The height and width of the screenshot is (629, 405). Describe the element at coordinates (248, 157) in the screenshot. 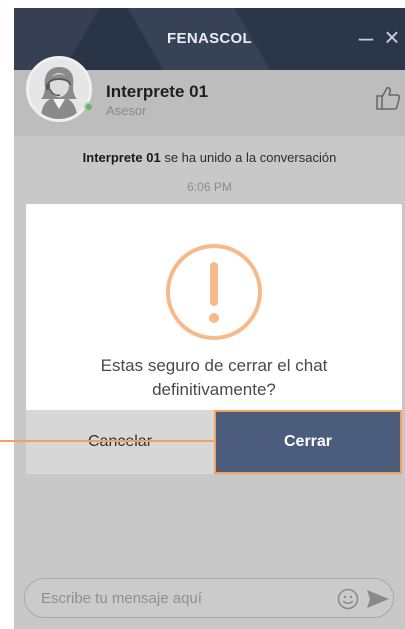

I see `system-message-text: se ha unido a la conversación` at that location.